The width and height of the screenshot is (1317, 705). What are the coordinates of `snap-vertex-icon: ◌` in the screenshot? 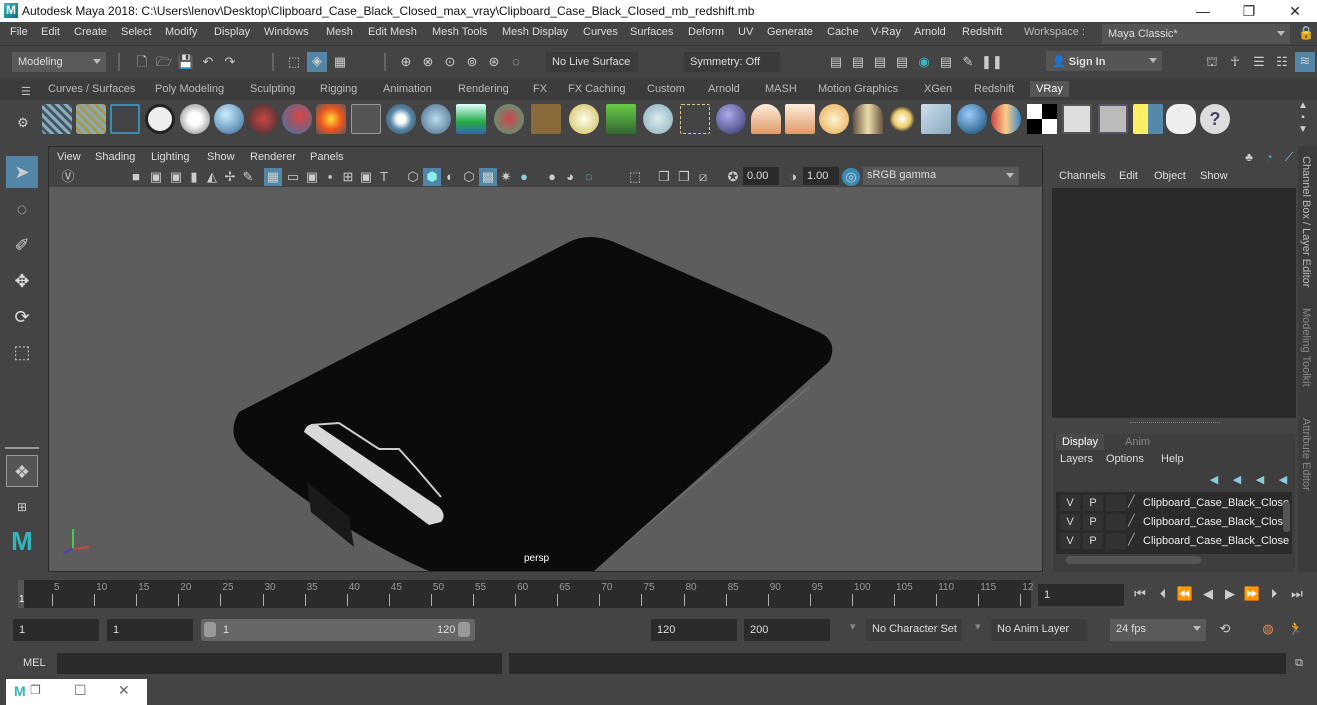 It's located at (516, 62).